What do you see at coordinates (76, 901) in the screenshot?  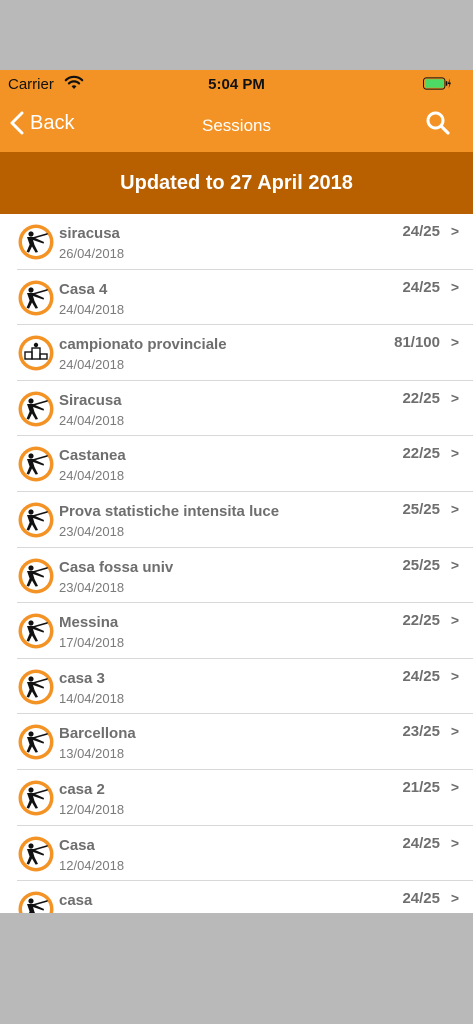 I see `session-name: casa` at bounding box center [76, 901].